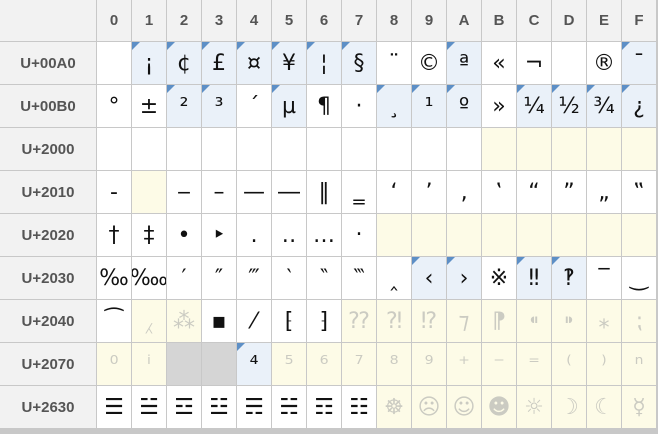 This screenshot has height=434, width=658. What do you see at coordinates (464, 63) in the screenshot?
I see `glyph-cell: ª` at bounding box center [464, 63].